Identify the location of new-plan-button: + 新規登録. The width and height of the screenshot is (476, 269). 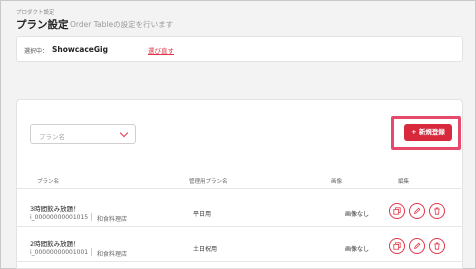
(428, 132).